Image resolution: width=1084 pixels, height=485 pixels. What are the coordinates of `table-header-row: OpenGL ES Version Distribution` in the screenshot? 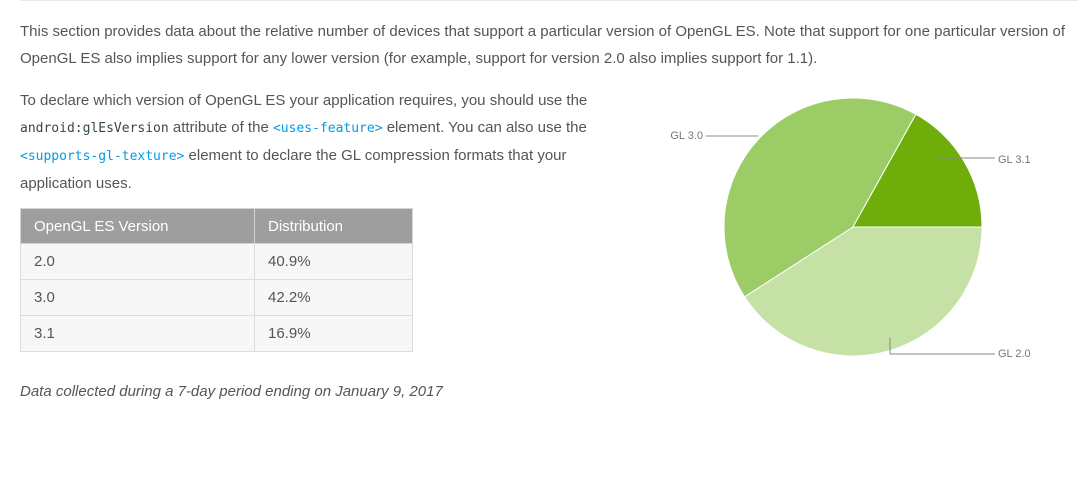 It's located at (216, 226).